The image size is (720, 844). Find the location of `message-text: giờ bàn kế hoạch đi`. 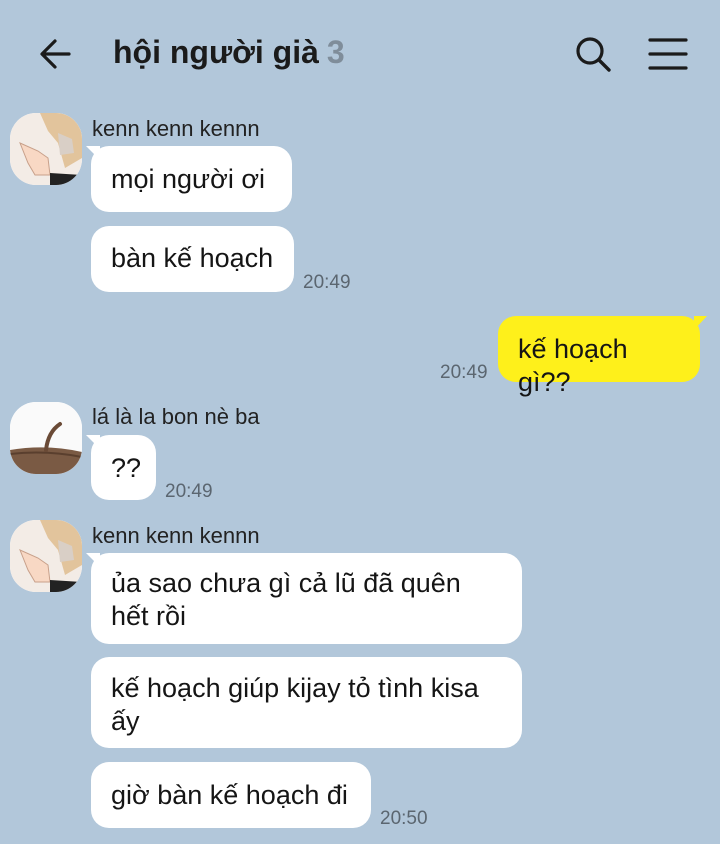

message-text: giờ bàn kế hoạch đi is located at coordinates (229, 795).